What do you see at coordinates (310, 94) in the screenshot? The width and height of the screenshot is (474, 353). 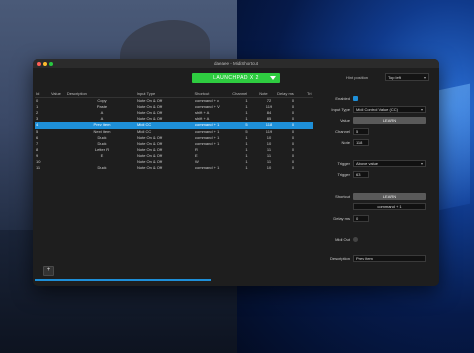 I see `header-trigger: Tri` at bounding box center [310, 94].